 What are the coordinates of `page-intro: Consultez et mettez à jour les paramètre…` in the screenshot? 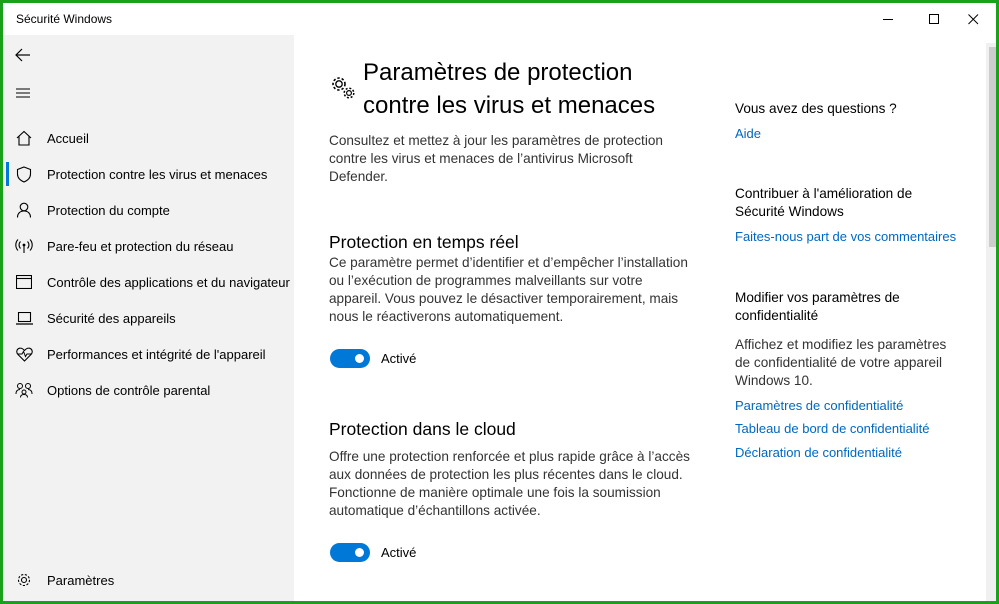 It's located at (514, 159).